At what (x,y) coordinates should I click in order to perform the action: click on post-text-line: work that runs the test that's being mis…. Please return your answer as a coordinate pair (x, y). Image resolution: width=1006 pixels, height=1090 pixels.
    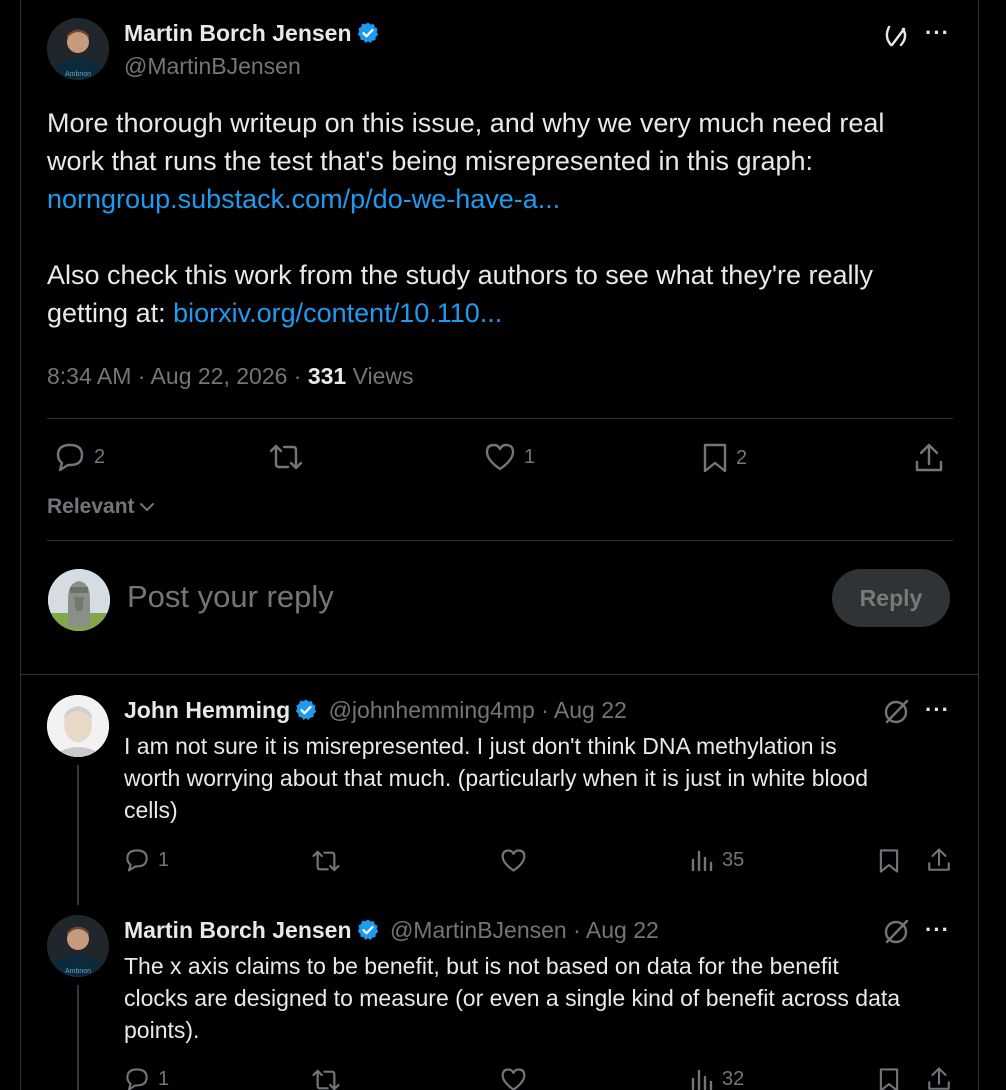
    Looking at the image, I should click on (430, 161).